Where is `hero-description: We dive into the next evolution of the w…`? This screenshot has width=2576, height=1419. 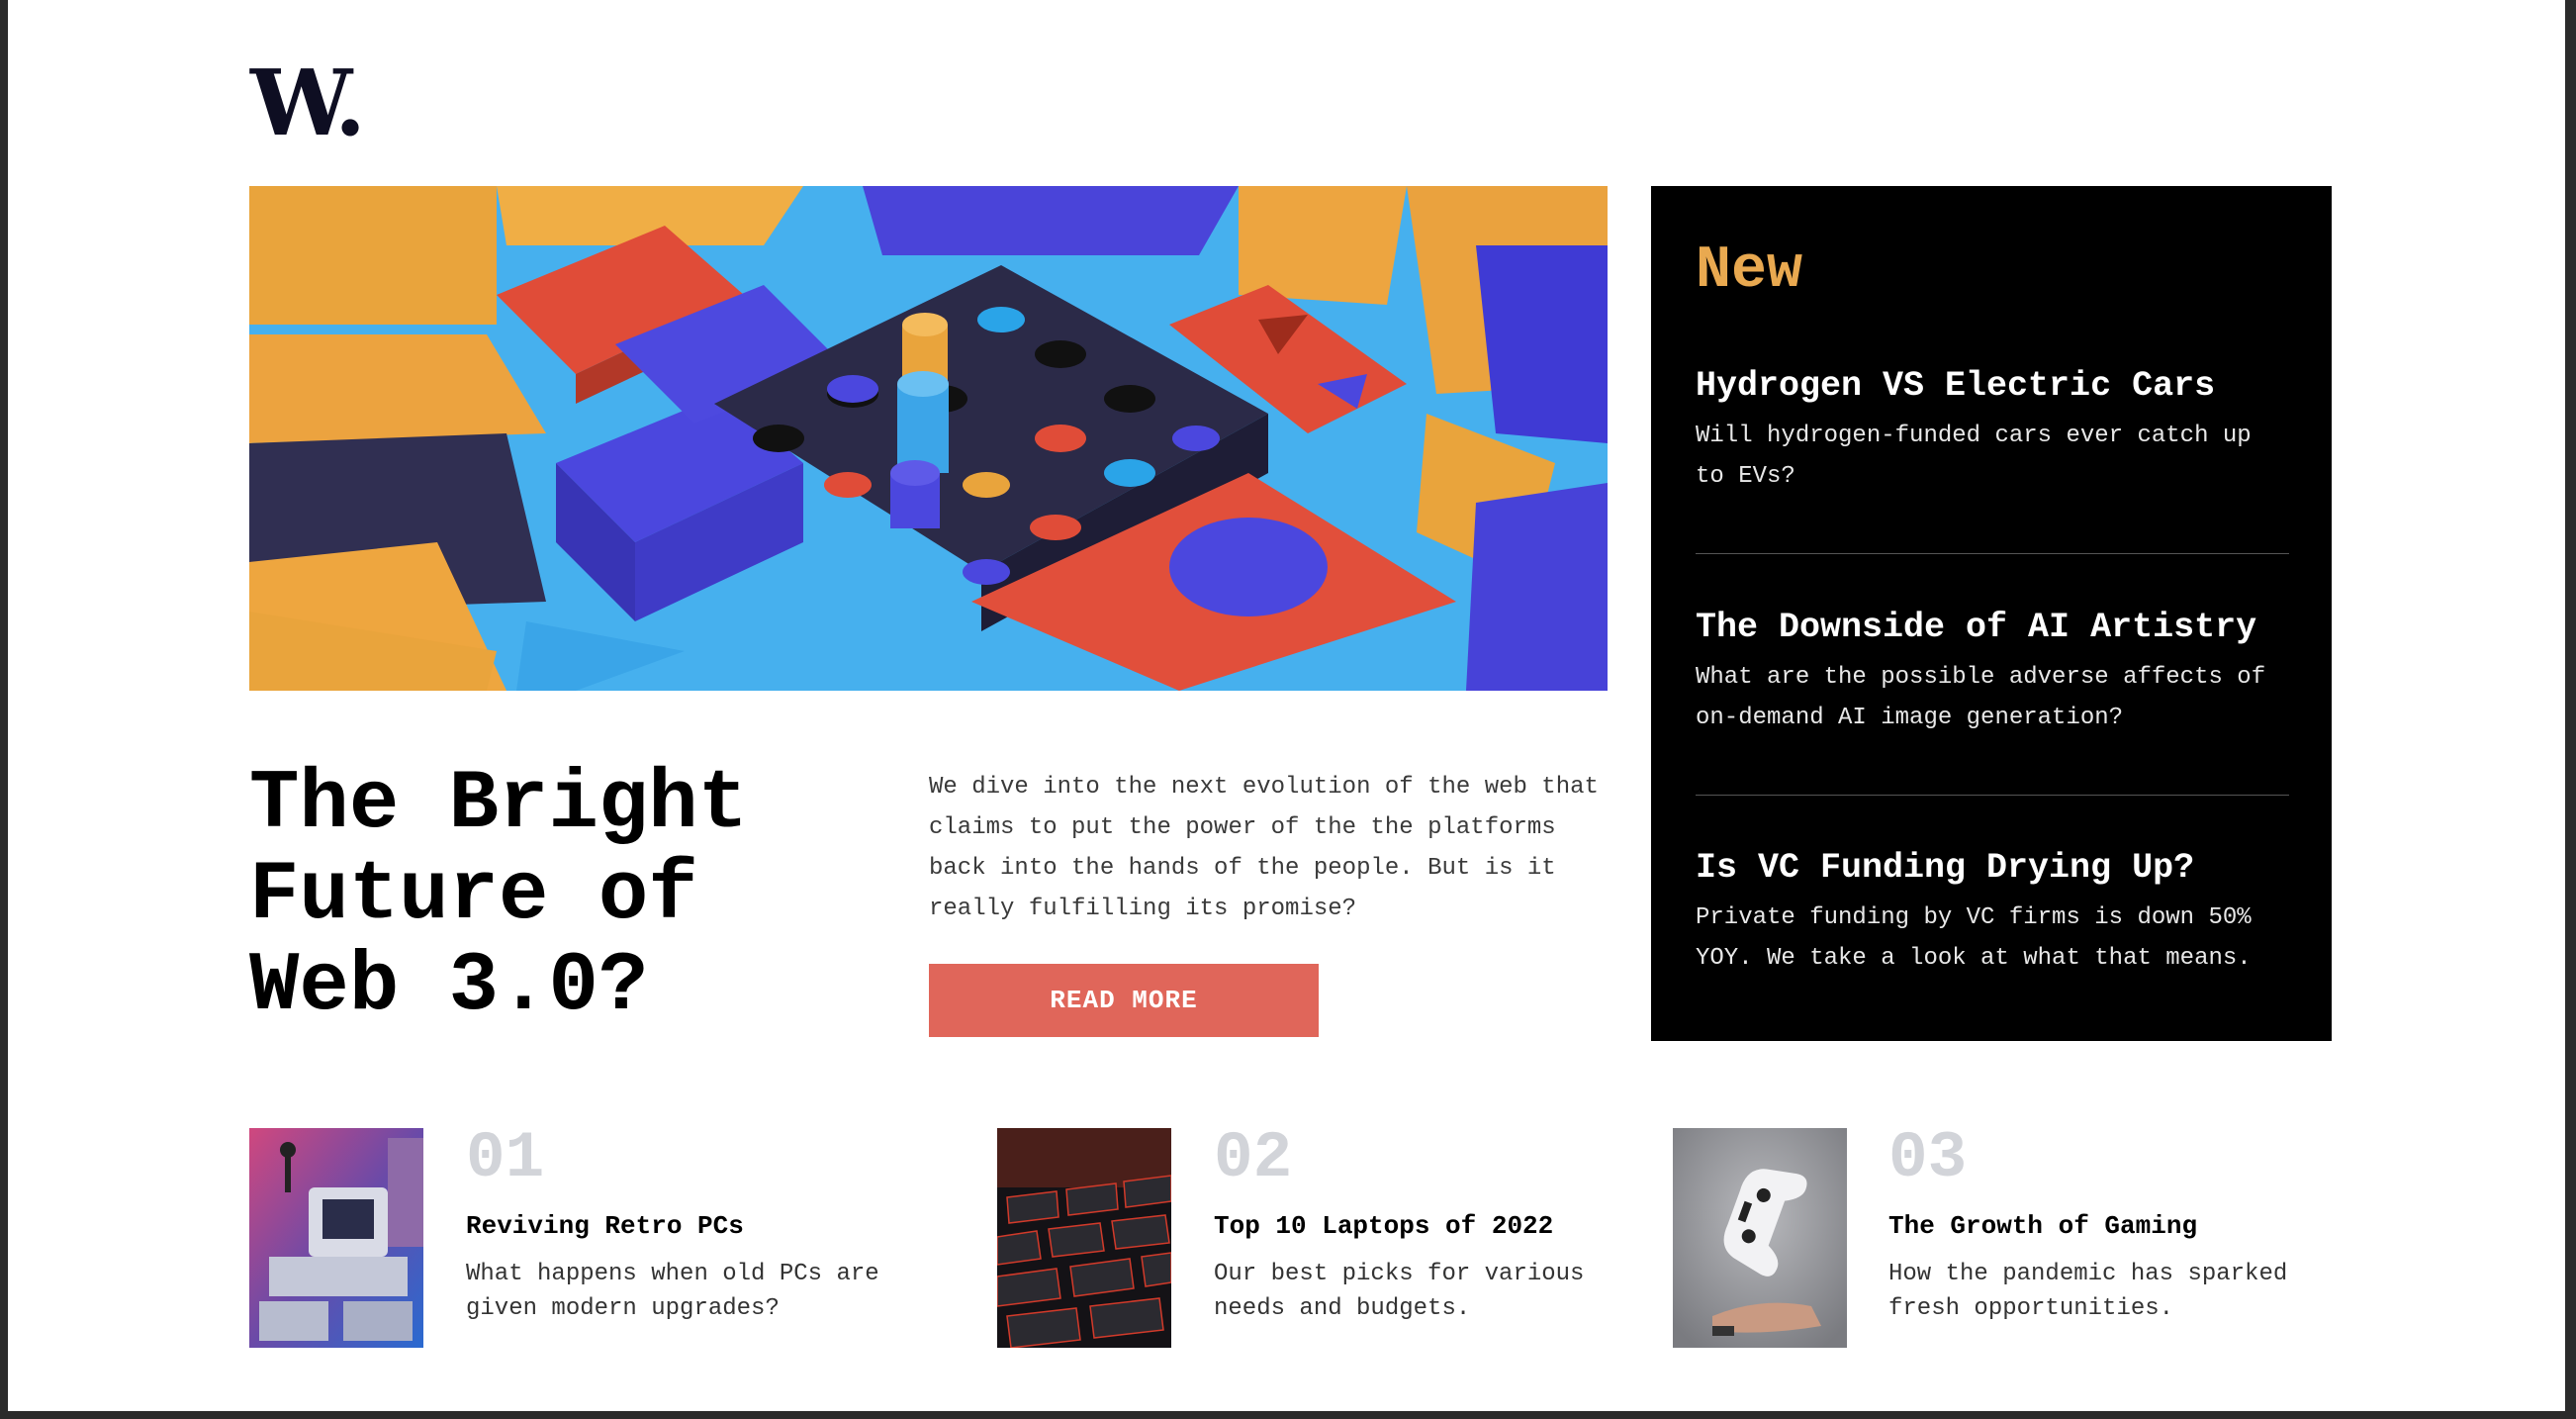 hero-description: We dive into the next evolution of the w… is located at coordinates (1264, 848).